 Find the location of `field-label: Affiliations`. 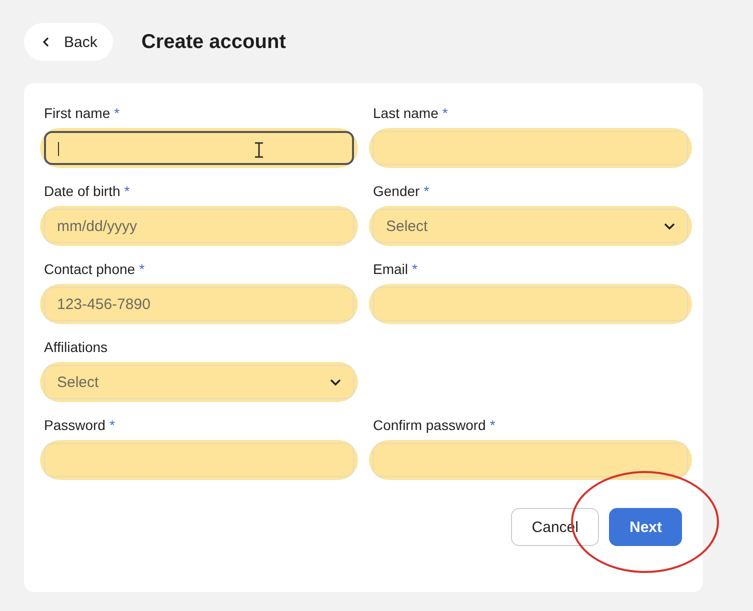

field-label: Affiliations is located at coordinates (76, 347).